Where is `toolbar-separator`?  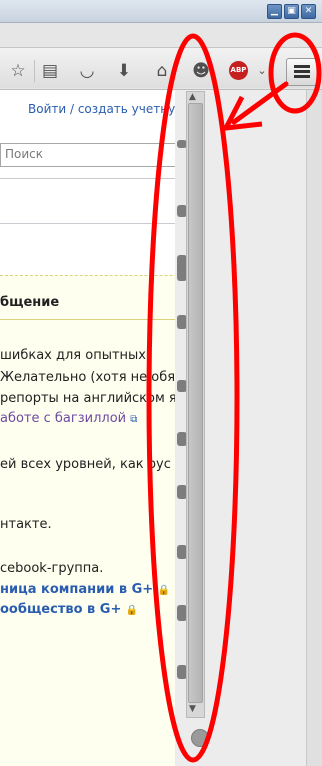
toolbar-separator is located at coordinates (34, 71).